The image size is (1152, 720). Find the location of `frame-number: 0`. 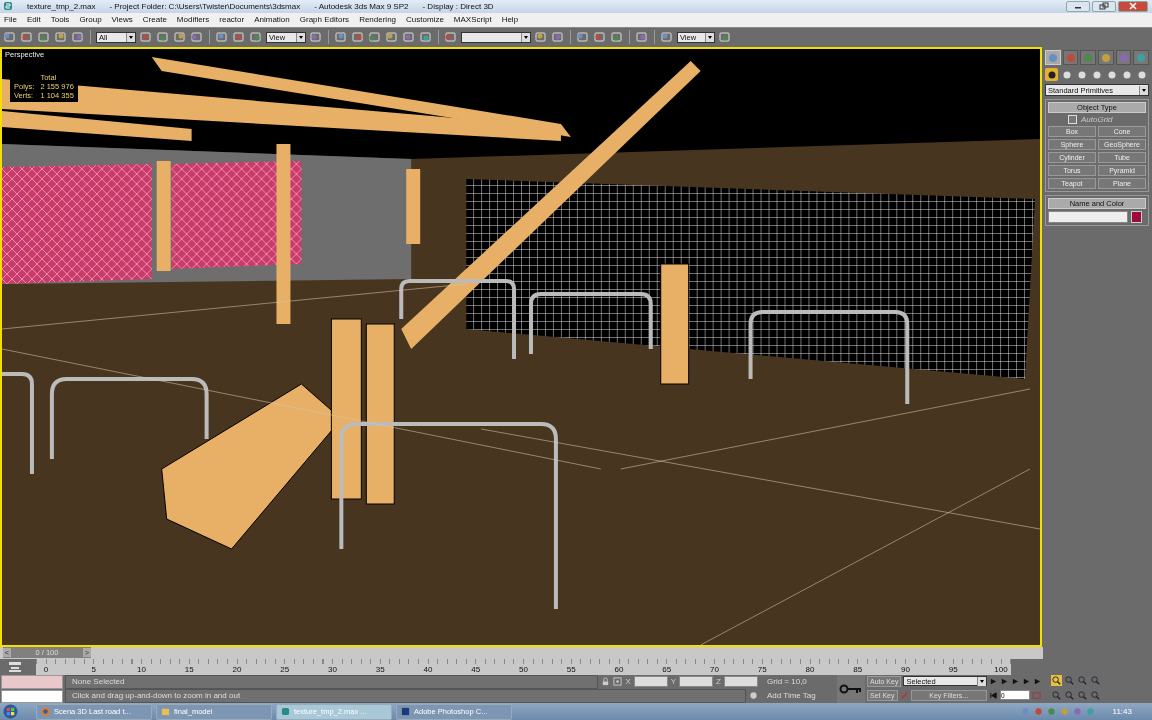

frame-number: 0 is located at coordinates (46, 670).